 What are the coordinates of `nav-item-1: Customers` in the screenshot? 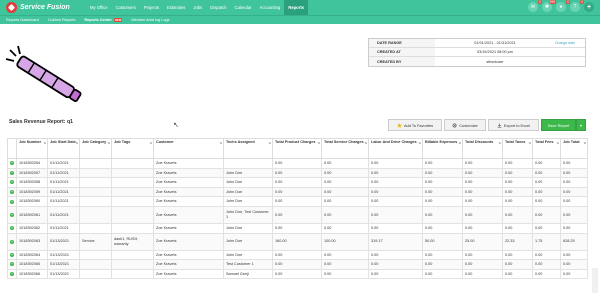 It's located at (126, 7).